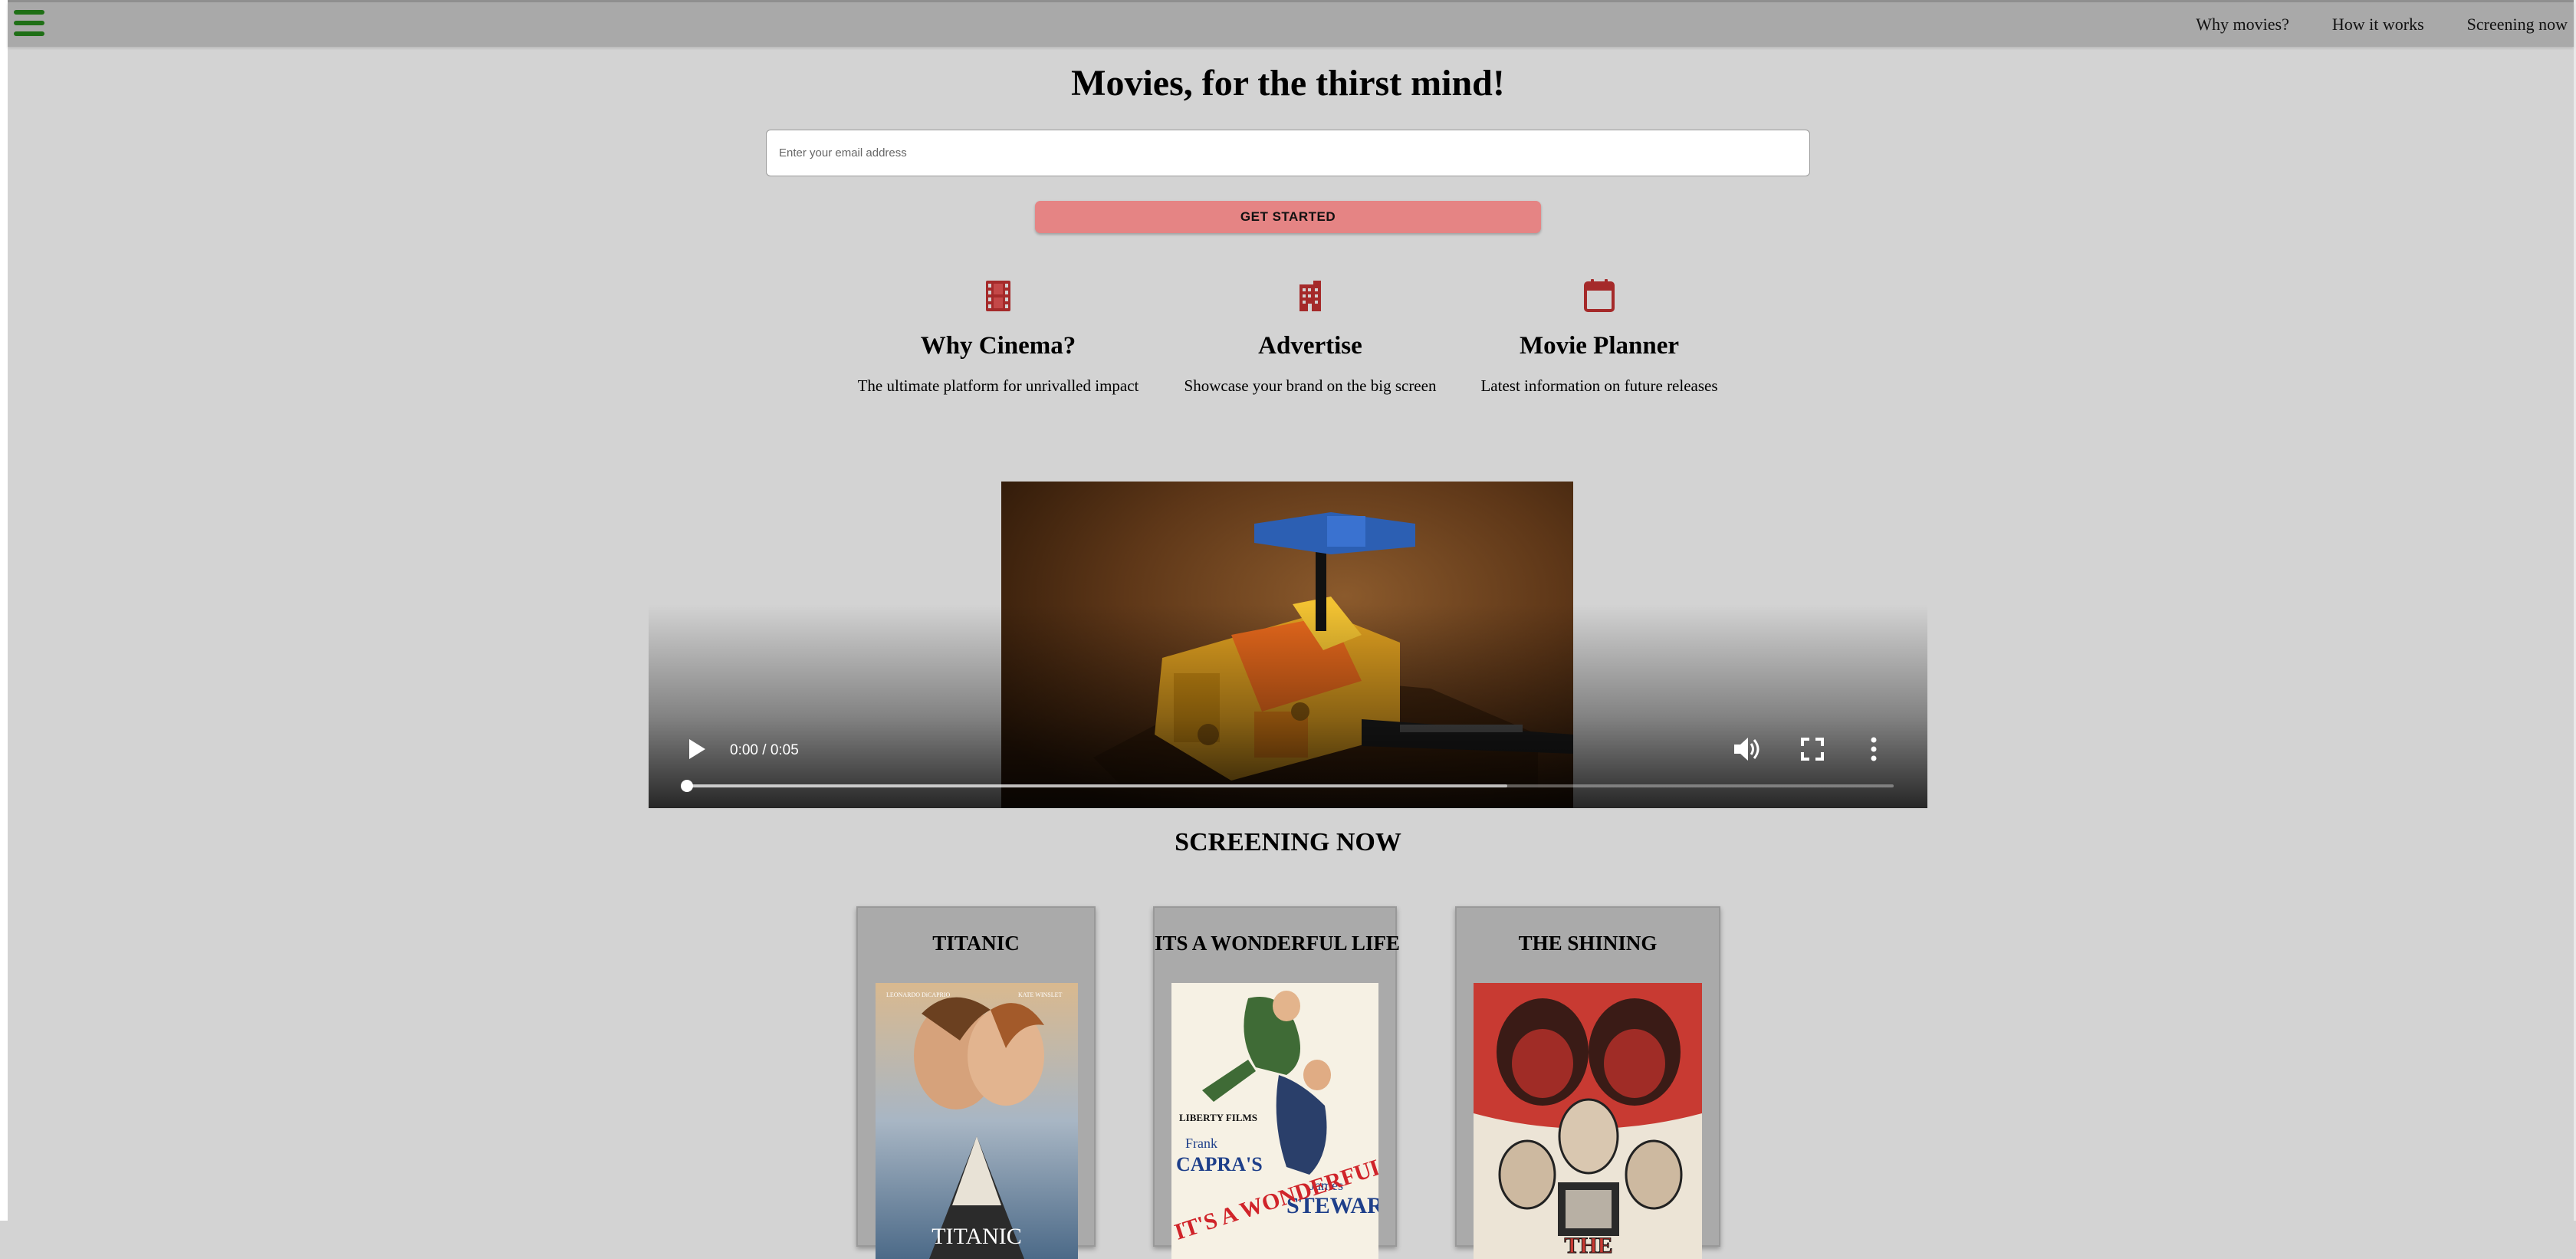 The image size is (2576, 1259). What do you see at coordinates (1291, 24) in the screenshot?
I see `top-navbar: Why movies? How it works Screening now` at bounding box center [1291, 24].